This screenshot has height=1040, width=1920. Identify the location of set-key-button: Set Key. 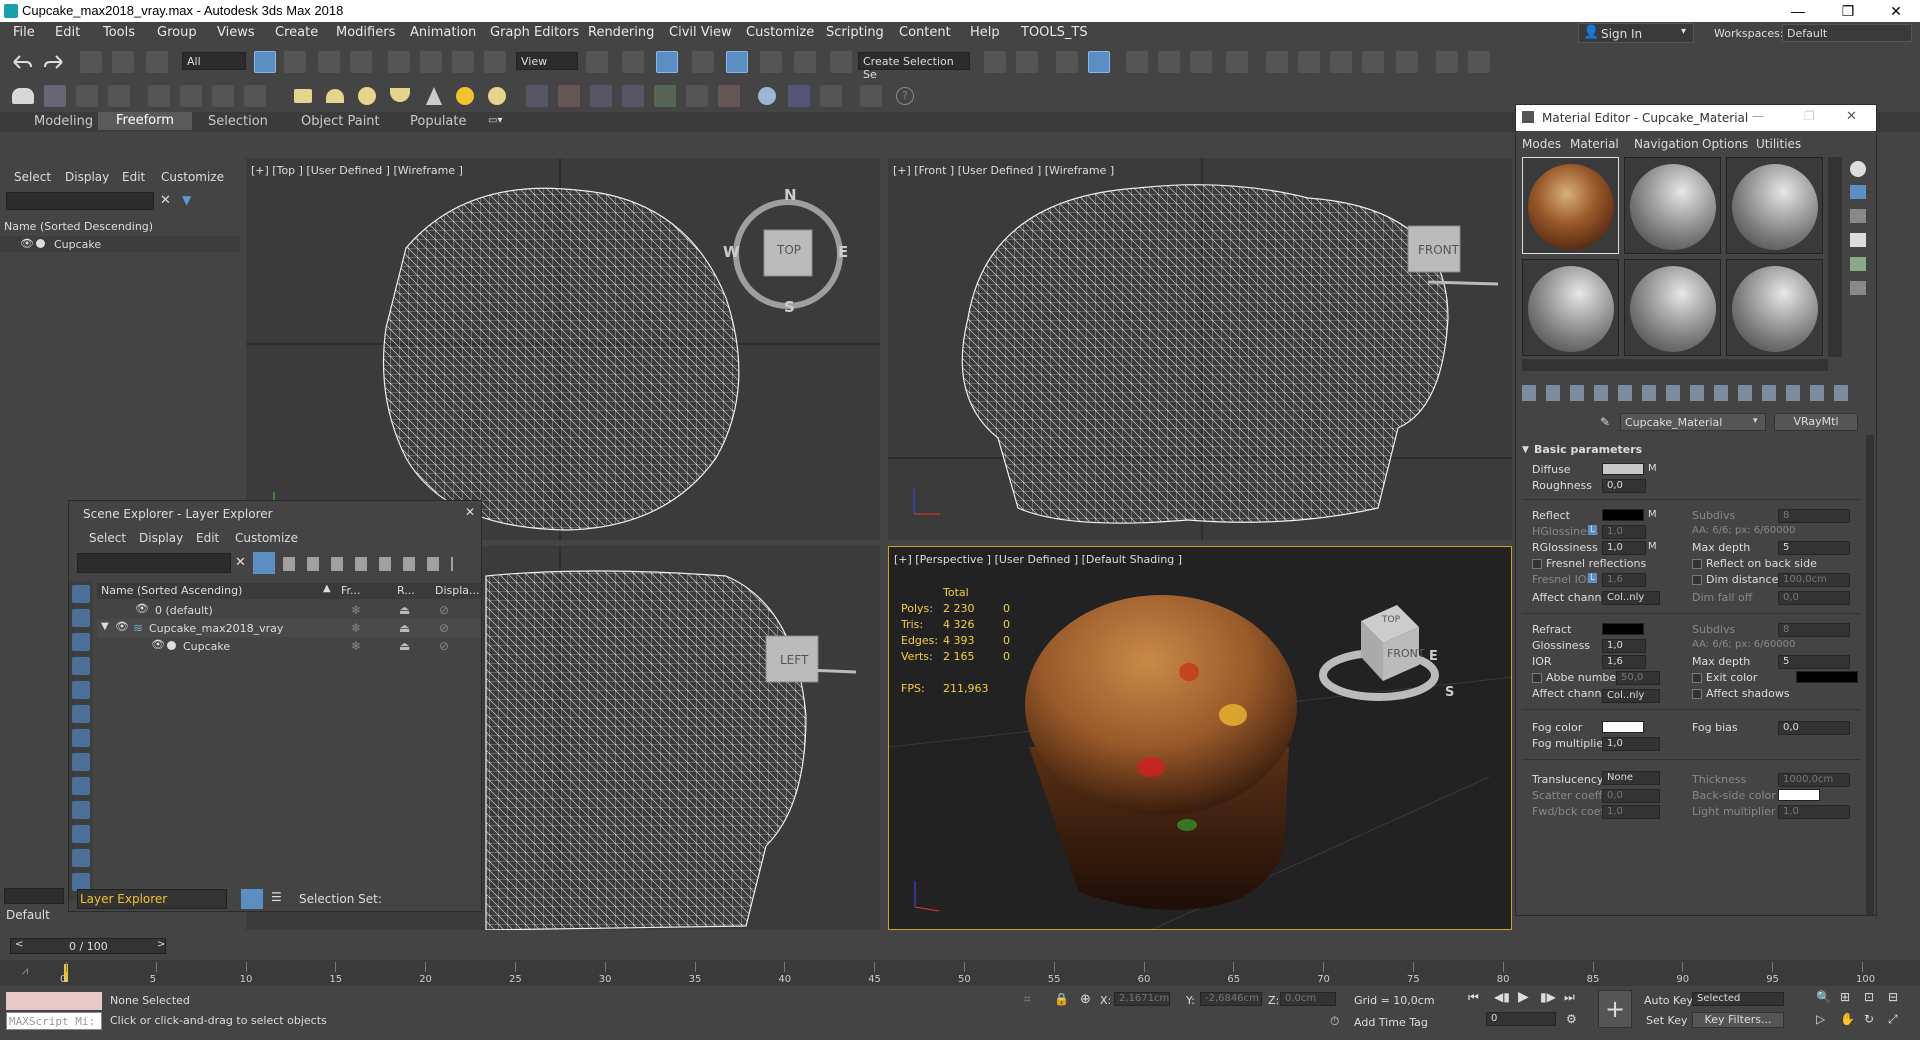
(1667, 1020).